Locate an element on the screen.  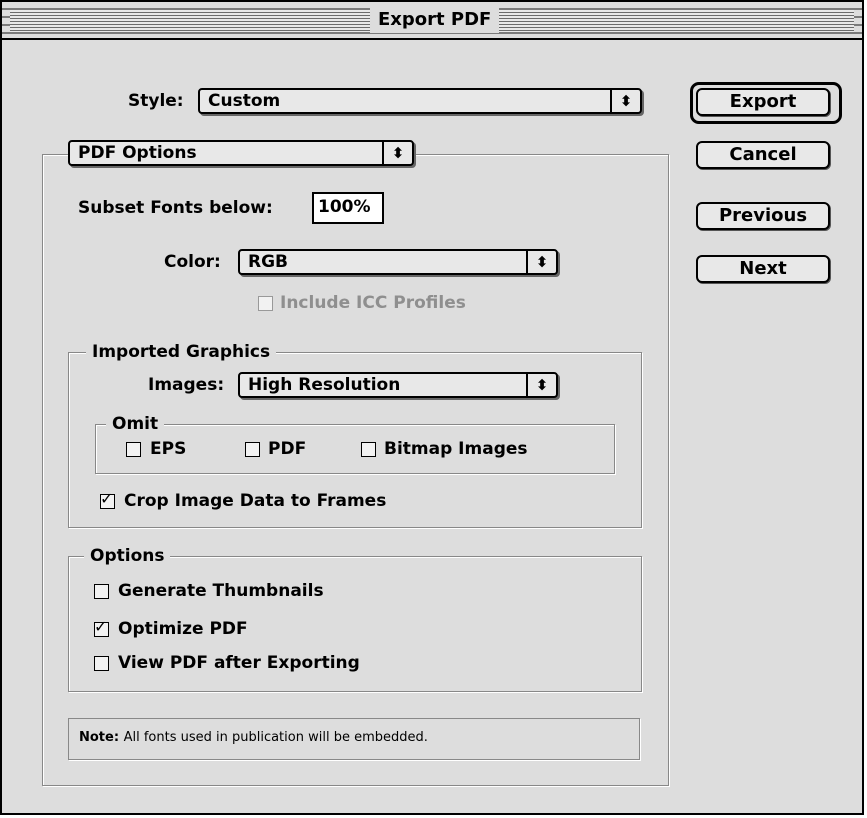
omit-pdf-label: PDF is located at coordinates (287, 449).